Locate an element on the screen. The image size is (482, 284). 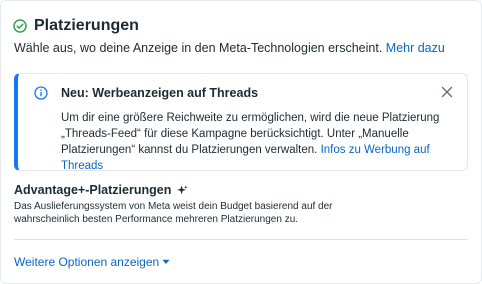
more-options-label: Weitere Optionen anzeigen is located at coordinates (87, 262).